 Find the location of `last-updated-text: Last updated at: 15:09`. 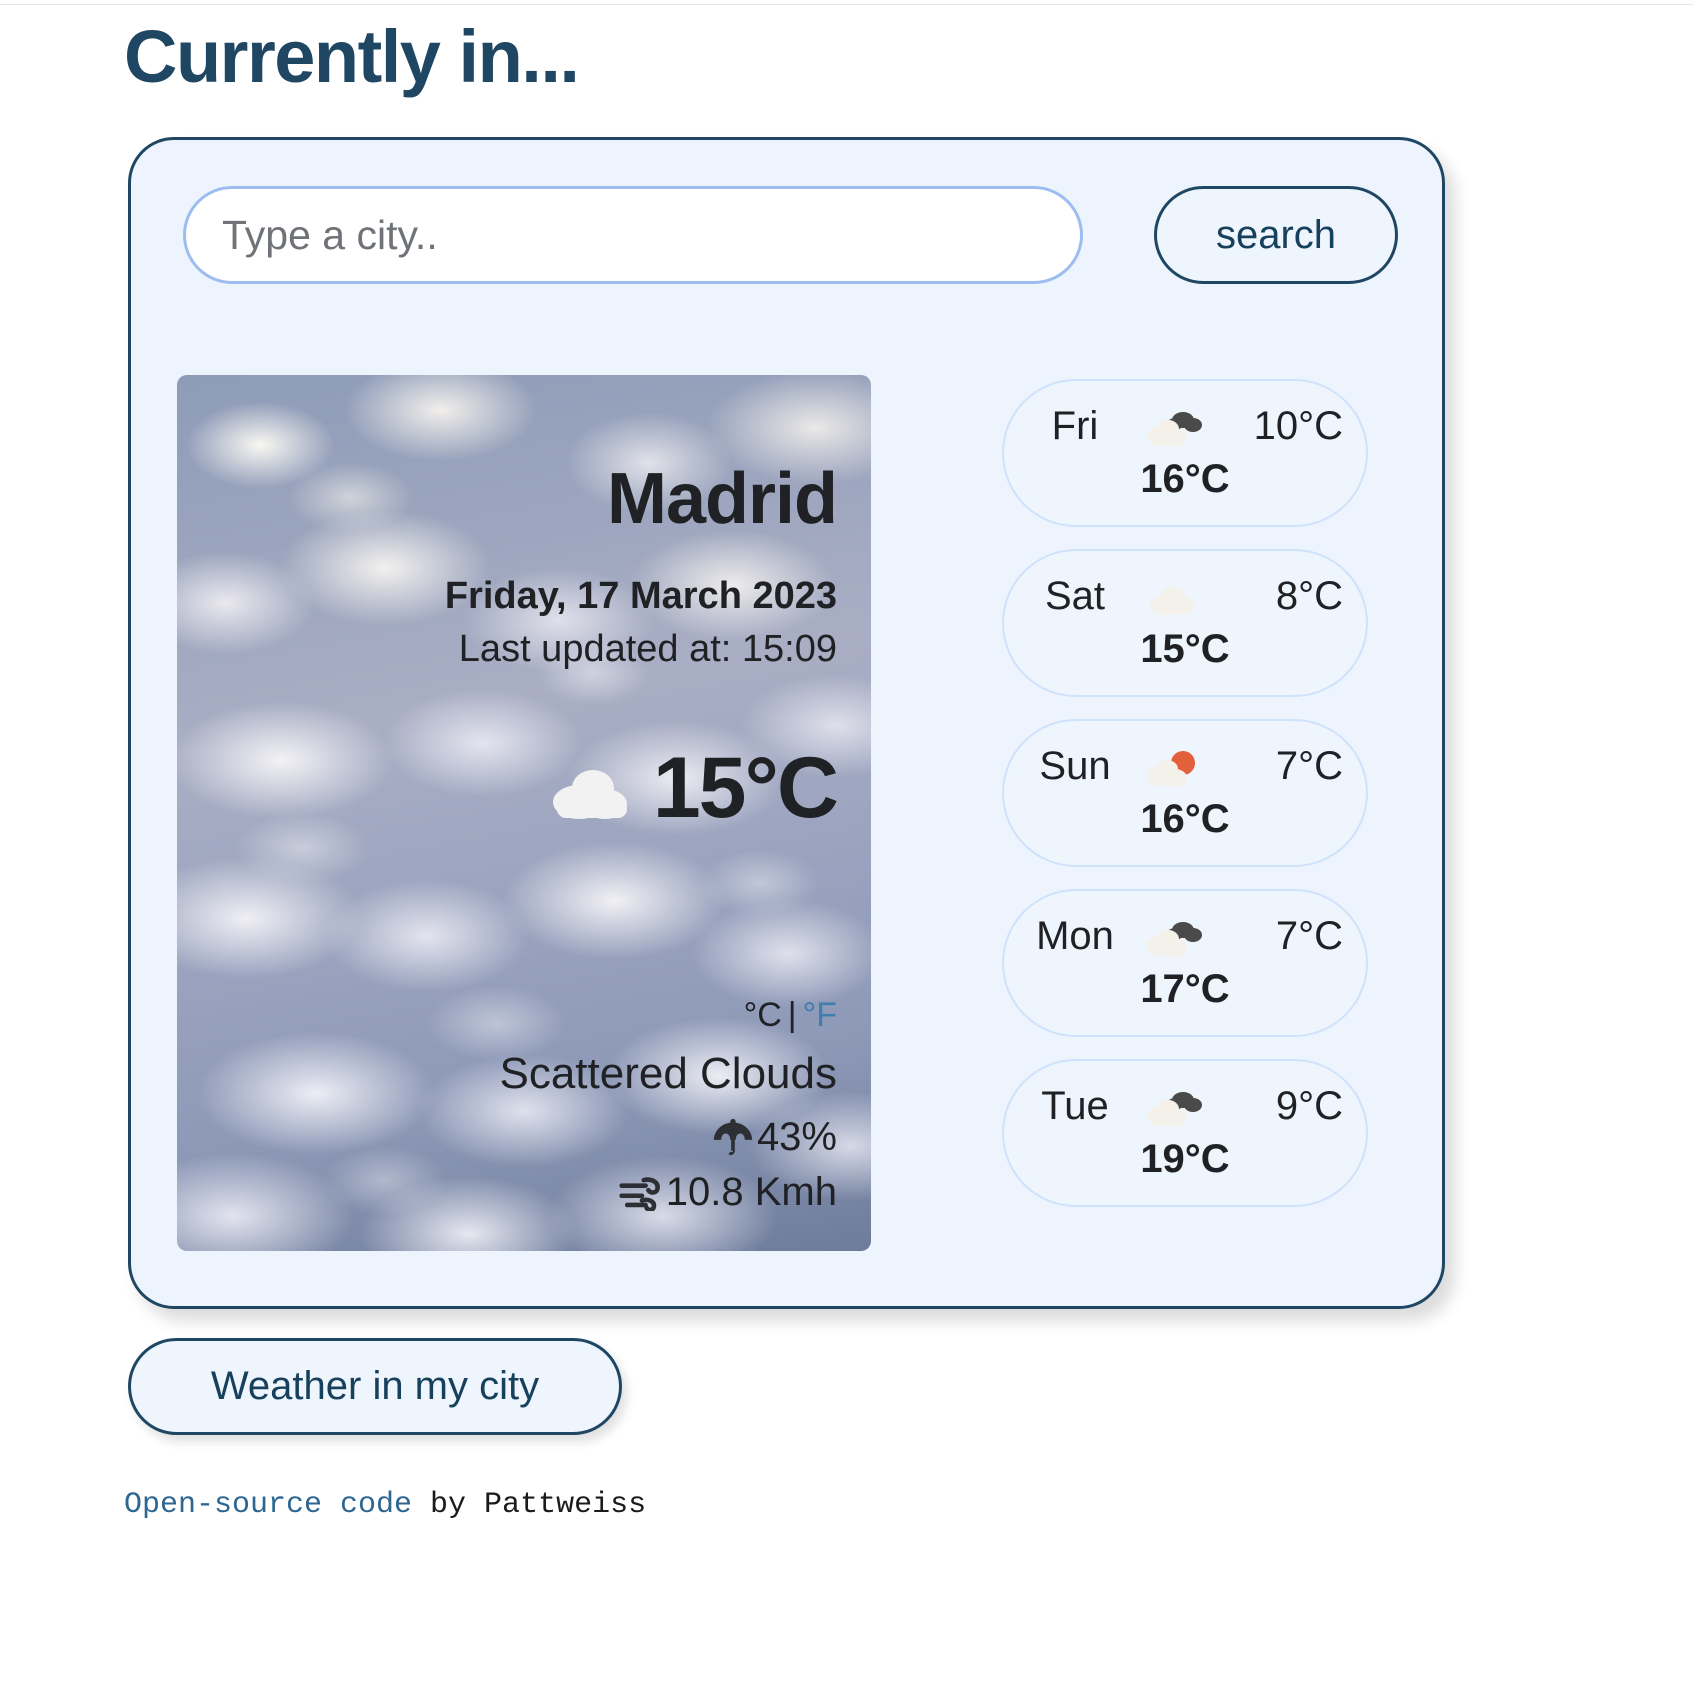

last-updated-text: Last updated at: 15:09 is located at coordinates (647, 649).